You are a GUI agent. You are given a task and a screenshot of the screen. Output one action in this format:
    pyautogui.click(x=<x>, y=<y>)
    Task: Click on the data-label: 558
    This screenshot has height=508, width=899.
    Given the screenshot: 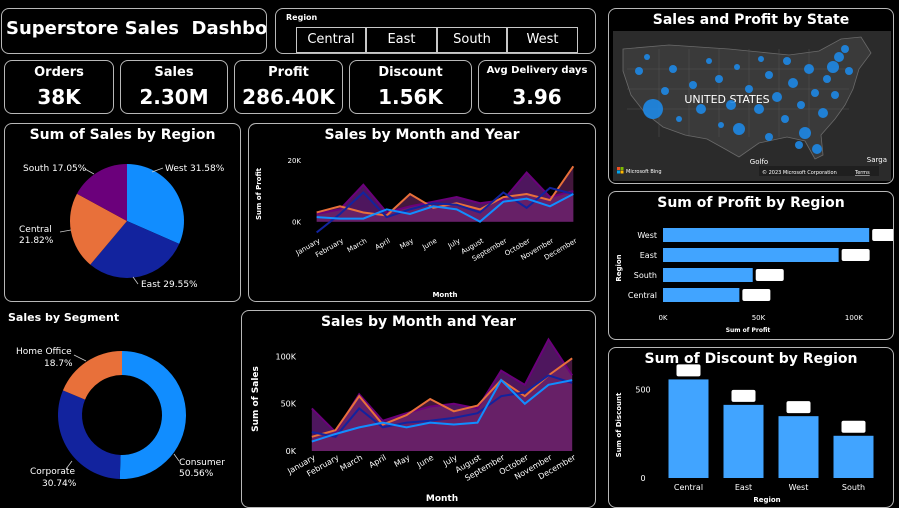 What is the action you would take?
    pyautogui.click(x=688, y=370)
    